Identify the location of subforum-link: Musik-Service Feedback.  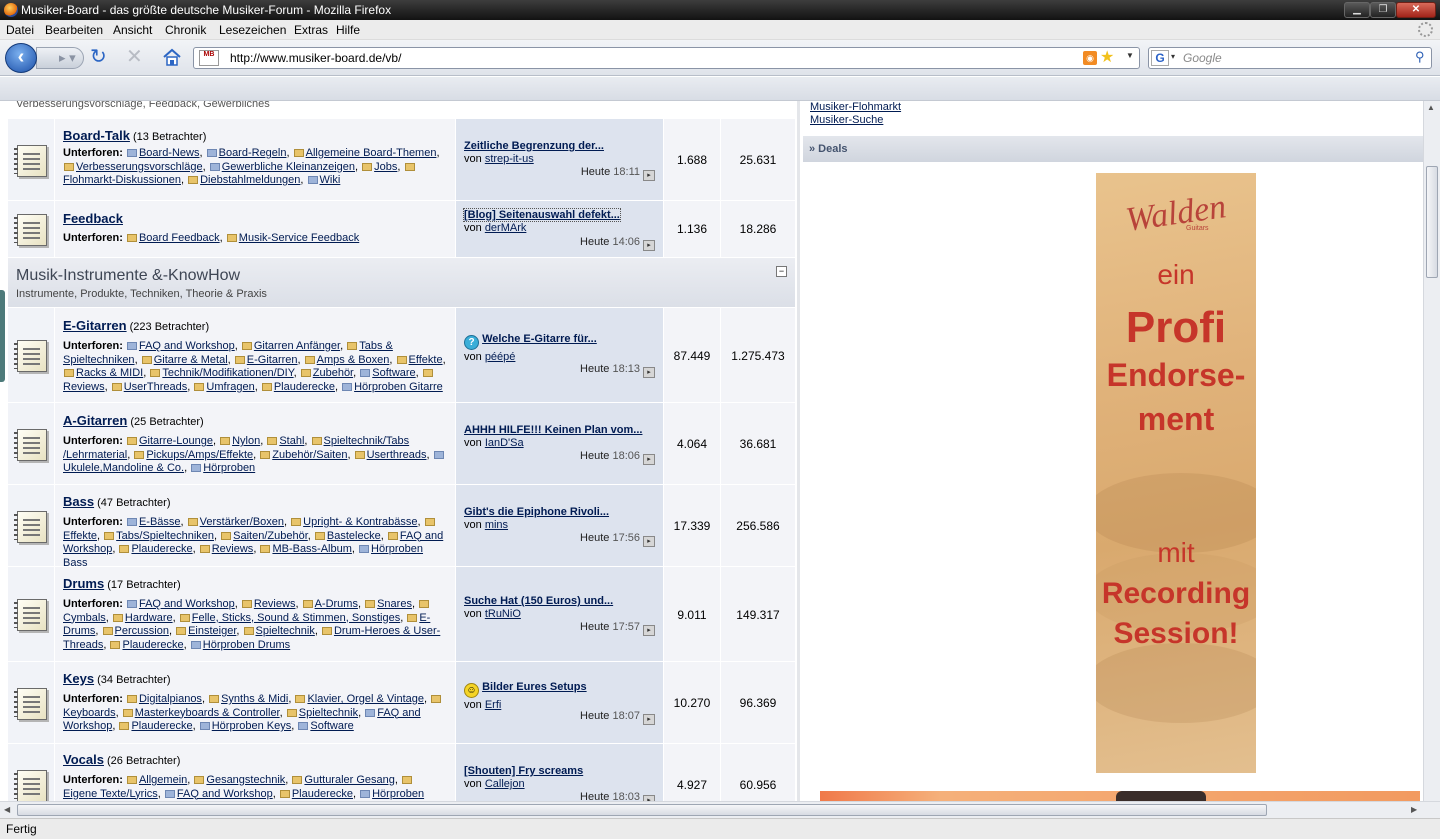
(299, 238).